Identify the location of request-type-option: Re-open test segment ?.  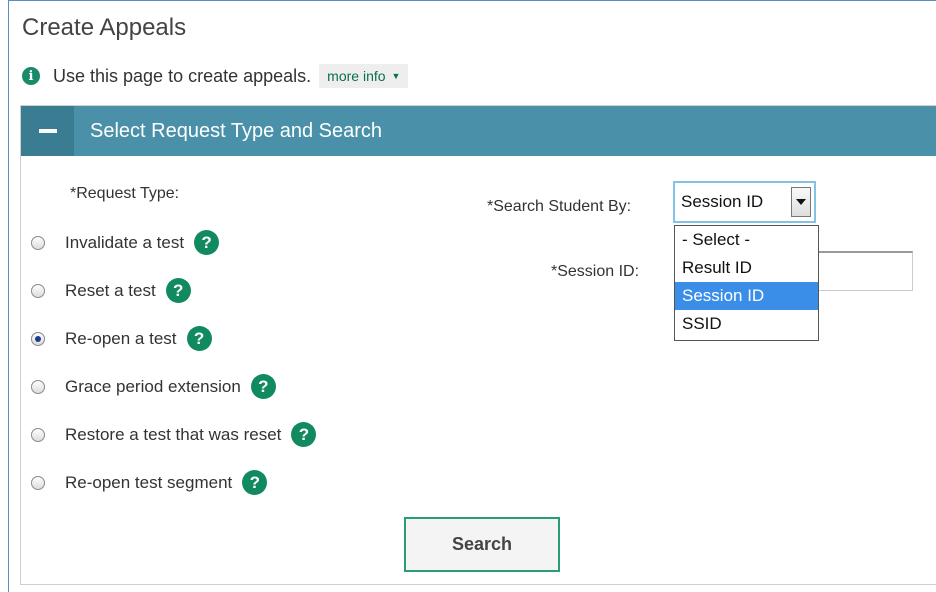
(149, 482).